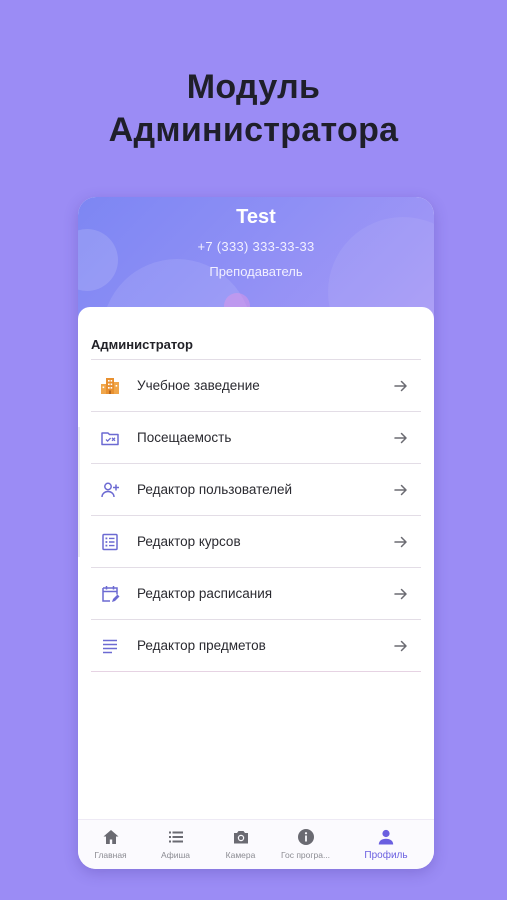 The height and width of the screenshot is (900, 507). I want to click on menu-item-label: Редактор курсов, so click(189, 541).